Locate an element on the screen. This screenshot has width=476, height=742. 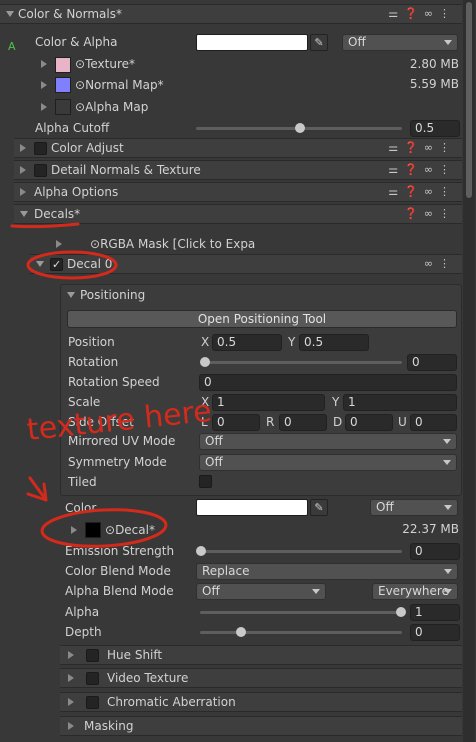
annotation-arrow is located at coordinates (37, 489).